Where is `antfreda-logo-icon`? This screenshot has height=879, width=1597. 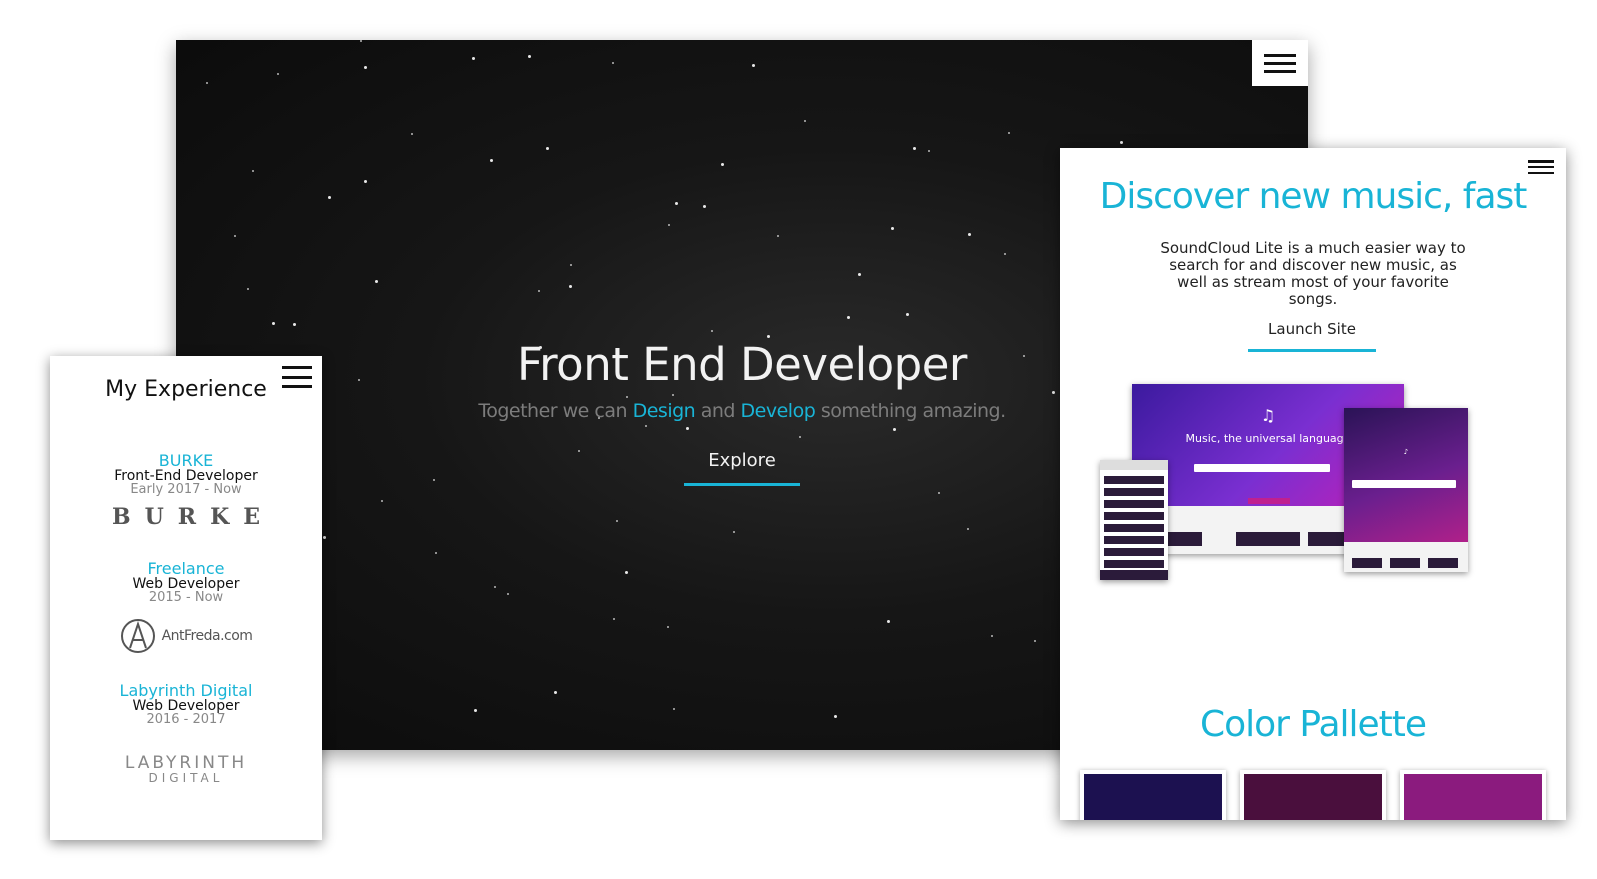
antfreda-logo-icon is located at coordinates (137, 636).